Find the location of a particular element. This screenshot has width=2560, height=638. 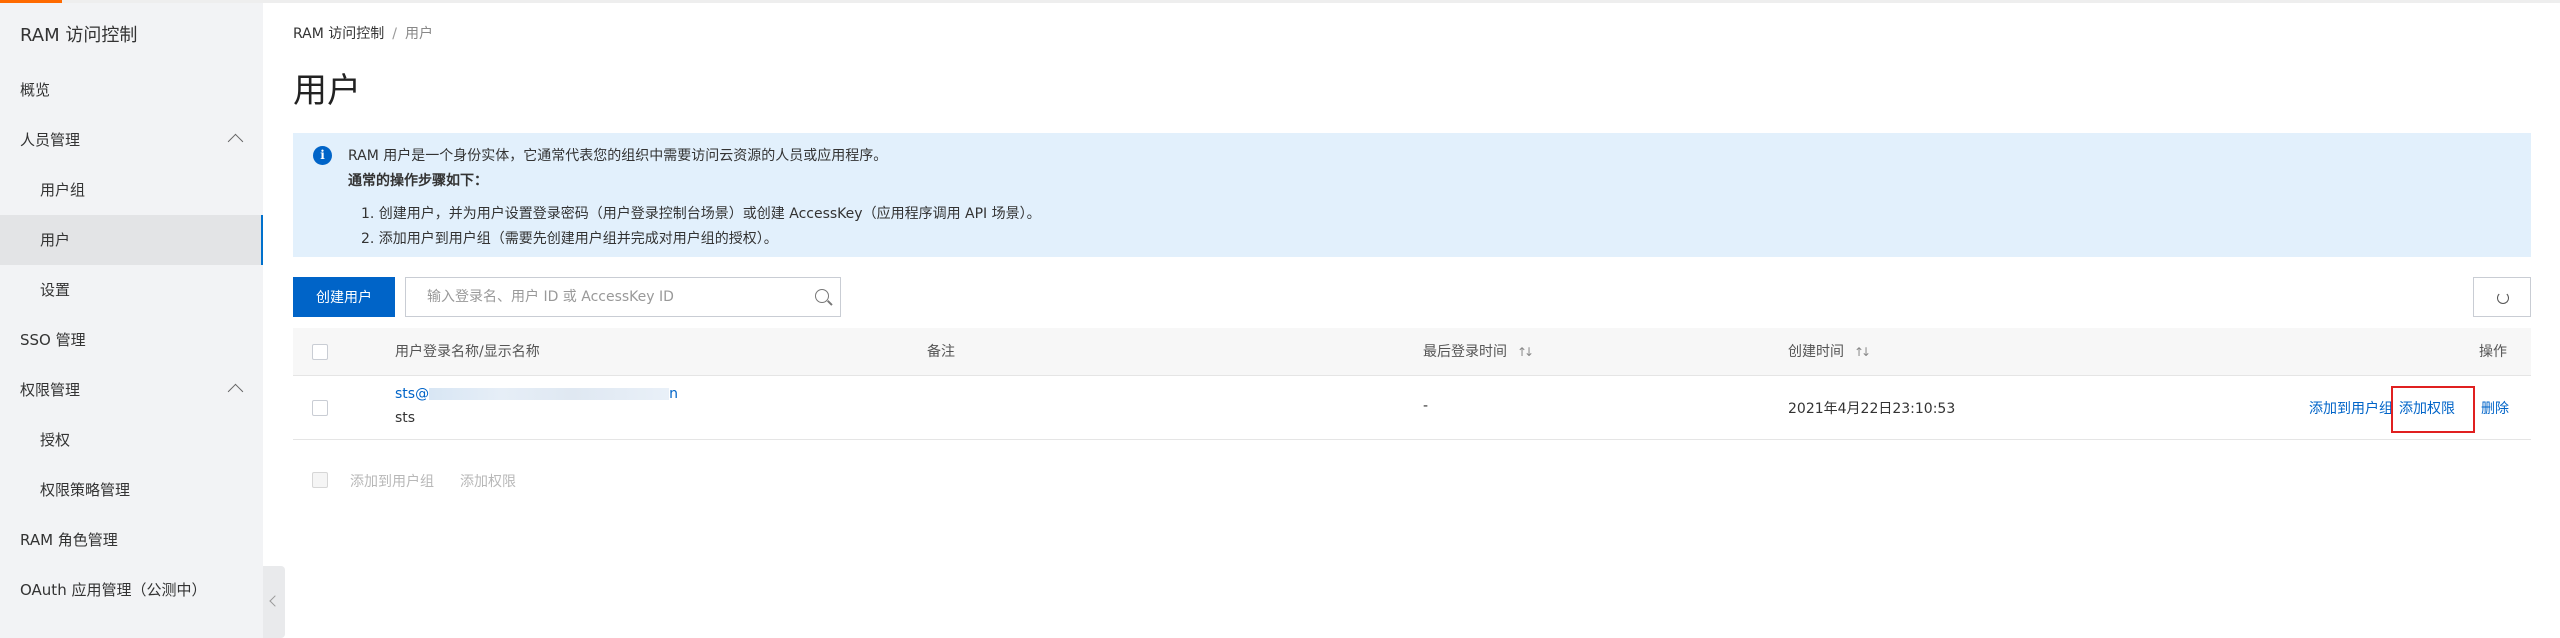

column-header-name: 用户登录名称/显示名称 is located at coordinates (467, 352).